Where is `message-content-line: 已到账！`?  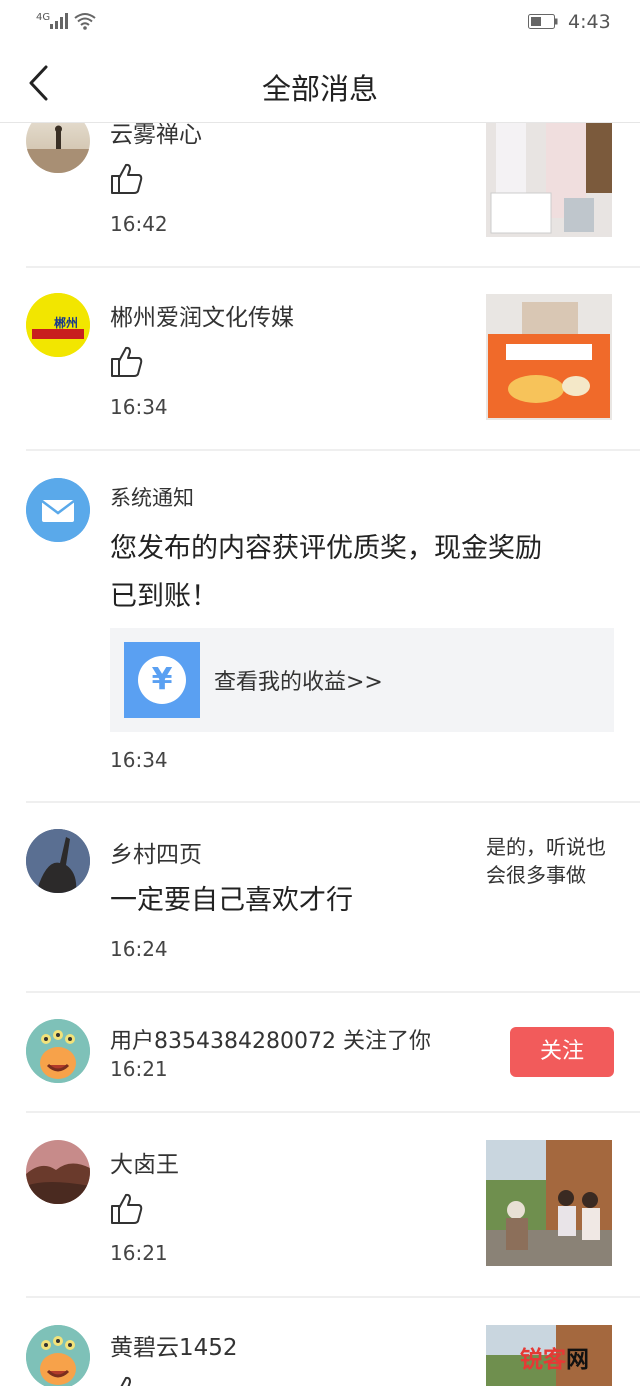
message-content-line: 已到账！ is located at coordinates (164, 596).